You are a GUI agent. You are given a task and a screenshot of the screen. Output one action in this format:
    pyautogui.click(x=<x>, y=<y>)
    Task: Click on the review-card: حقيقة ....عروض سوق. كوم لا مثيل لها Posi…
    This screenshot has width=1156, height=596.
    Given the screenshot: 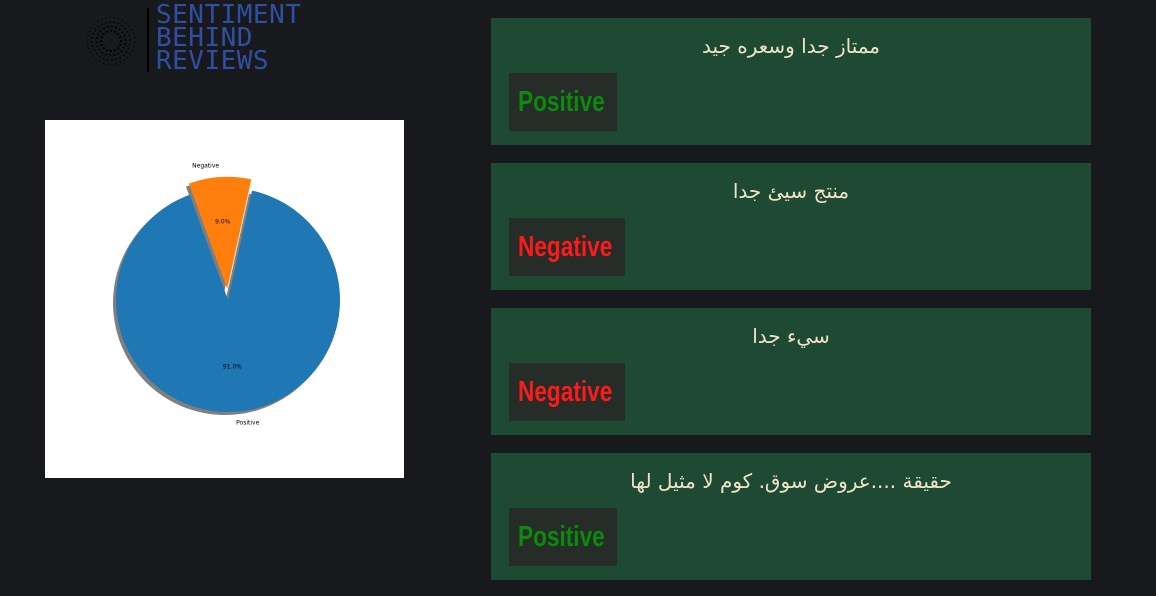 What is the action you would take?
    pyautogui.click(x=791, y=516)
    